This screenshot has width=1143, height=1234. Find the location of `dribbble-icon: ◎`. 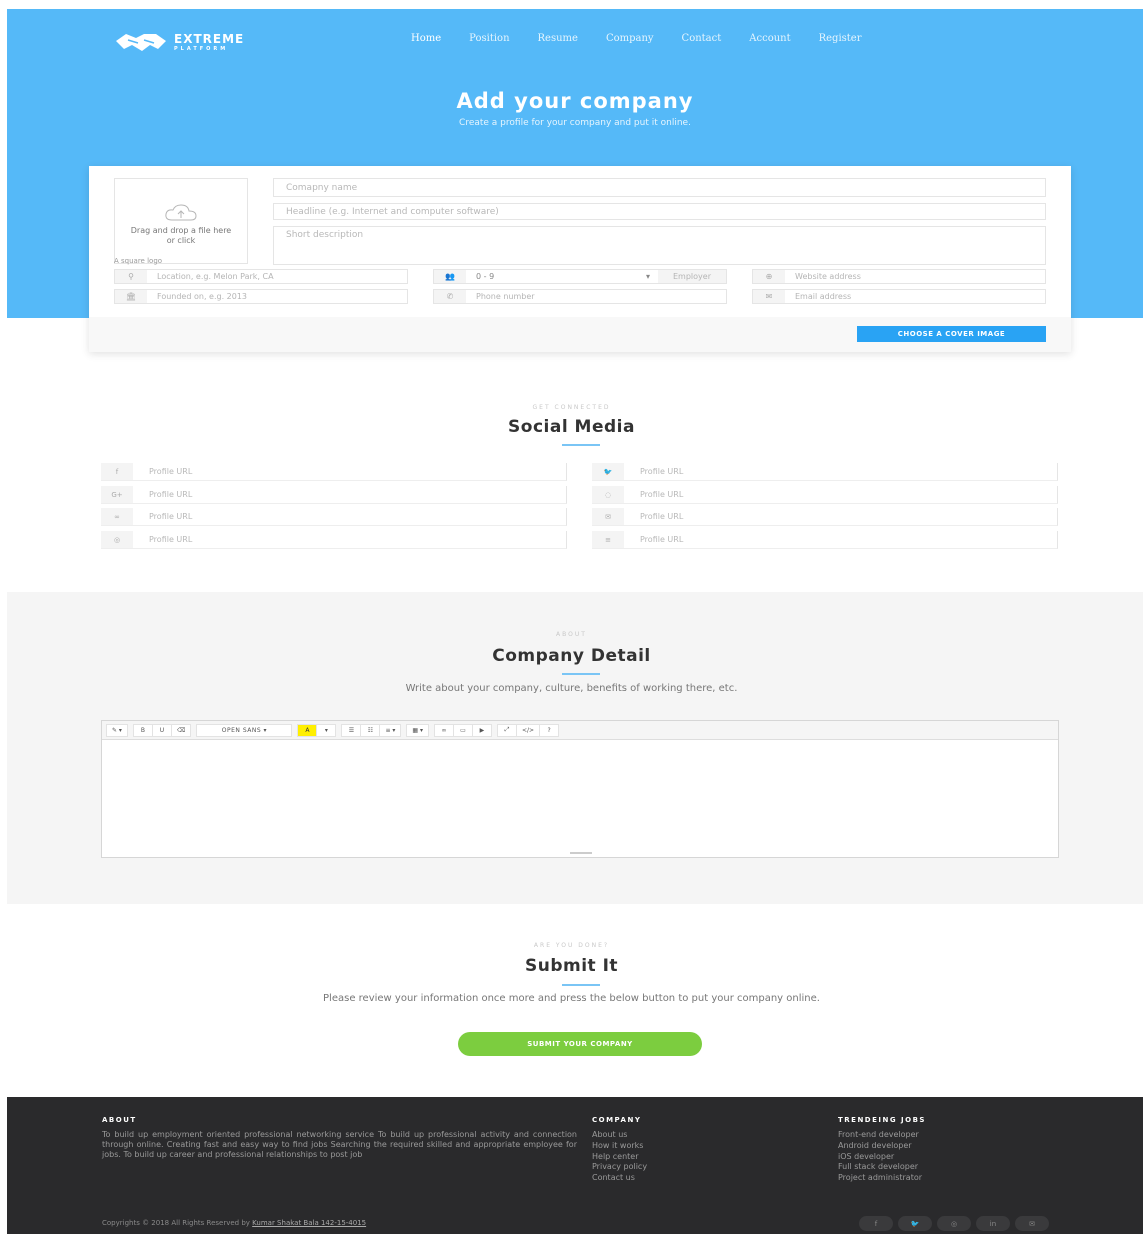

dribbble-icon: ◎ is located at coordinates (117, 539).